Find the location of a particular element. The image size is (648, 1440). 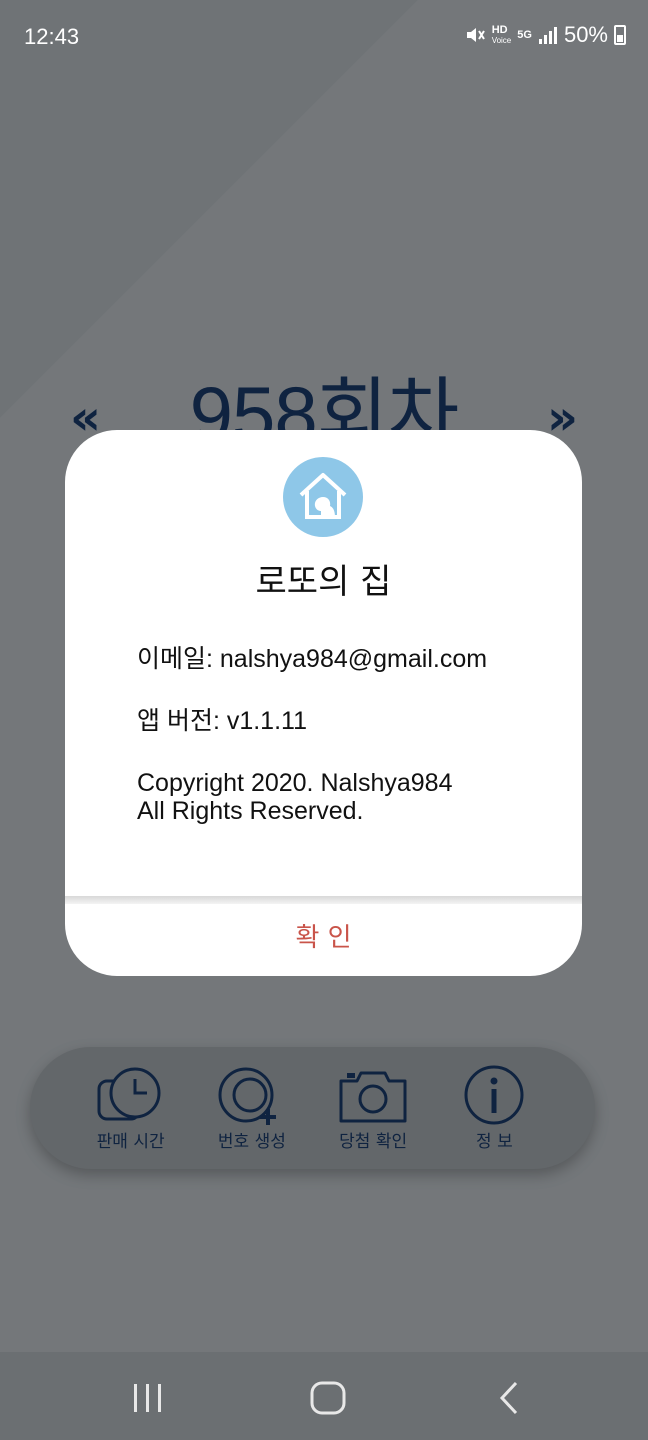

dialog-title: 로또의 집 is located at coordinates (323, 582).